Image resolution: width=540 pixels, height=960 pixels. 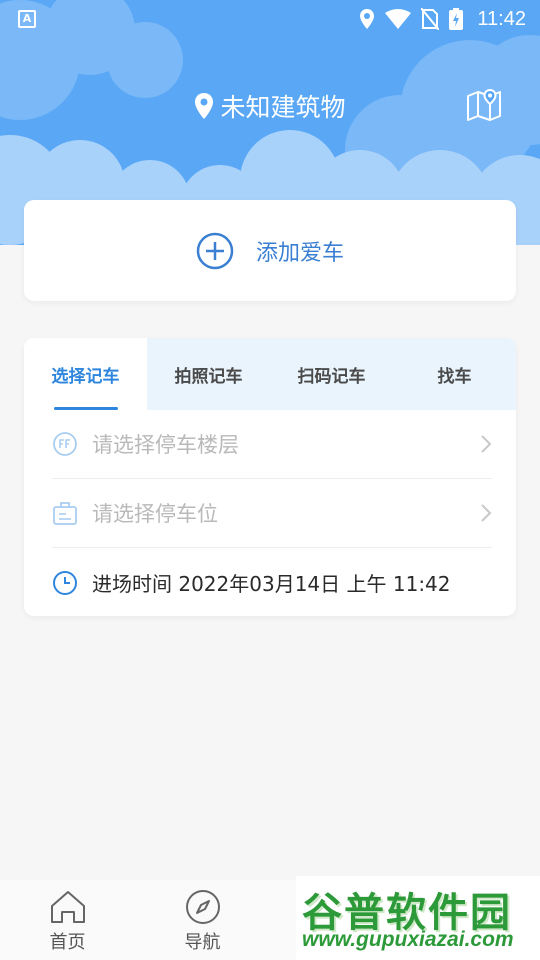 I want to click on floor-select-row: 请选择停车楼层, so click(x=272, y=444).